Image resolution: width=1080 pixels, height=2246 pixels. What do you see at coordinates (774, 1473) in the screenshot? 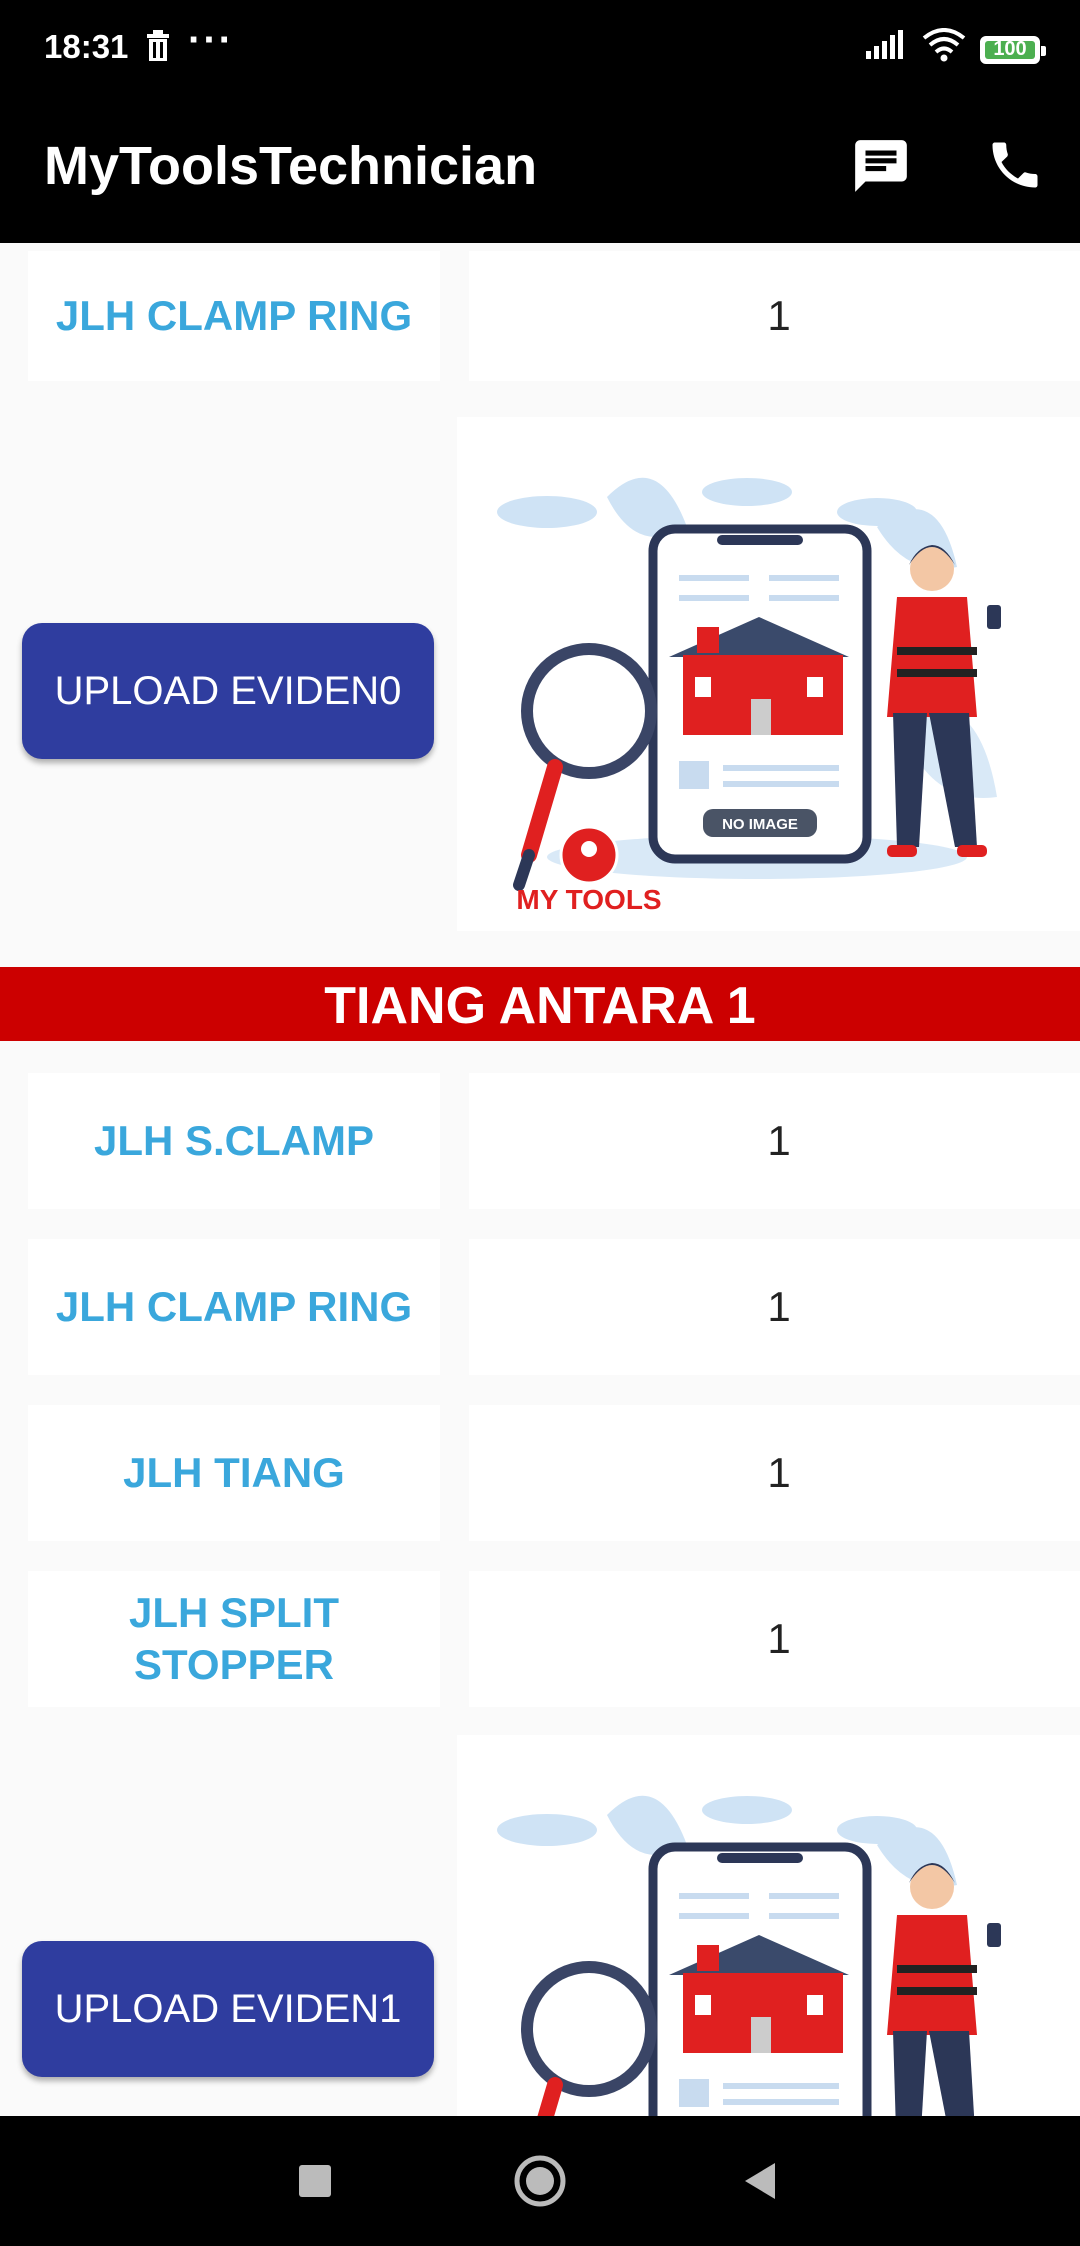
I see `row-value-tiang: 1` at bounding box center [774, 1473].